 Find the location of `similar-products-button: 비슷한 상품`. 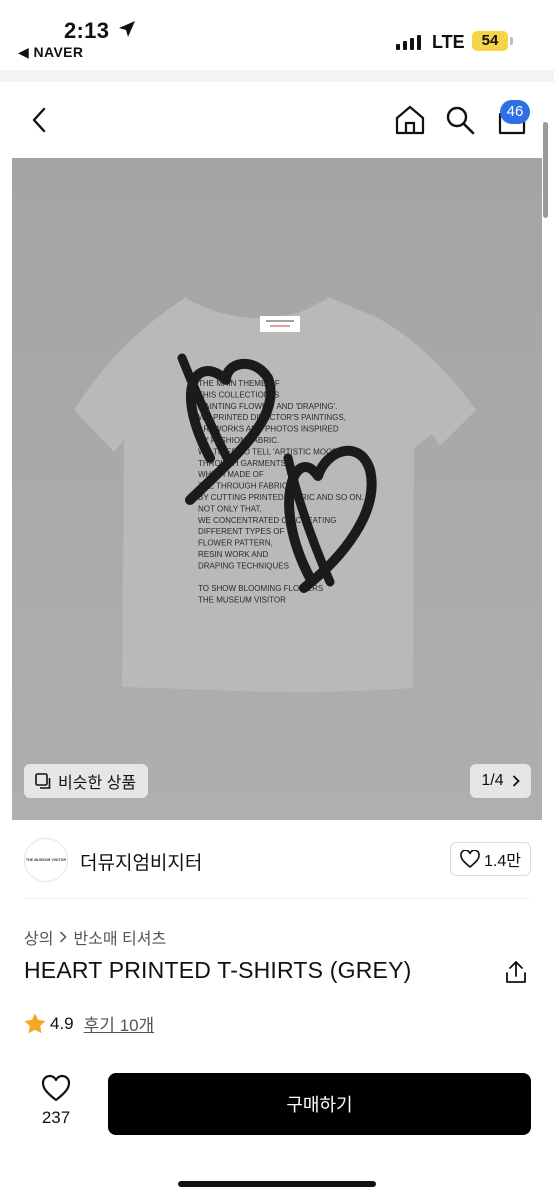

similar-products-button: 비슷한 상품 is located at coordinates (86, 781).